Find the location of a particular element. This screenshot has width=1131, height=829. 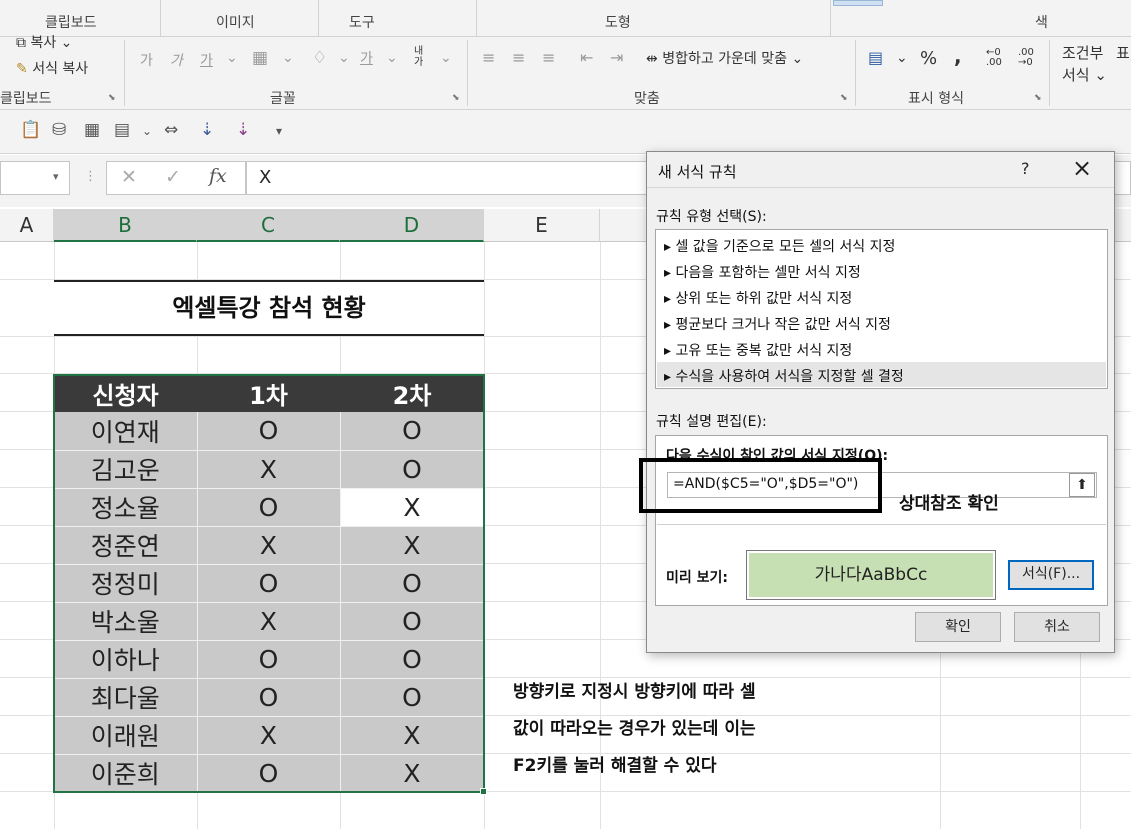

rule-item: ▸ 상위 또는 하위 값만 서식 지정 is located at coordinates (758, 298).